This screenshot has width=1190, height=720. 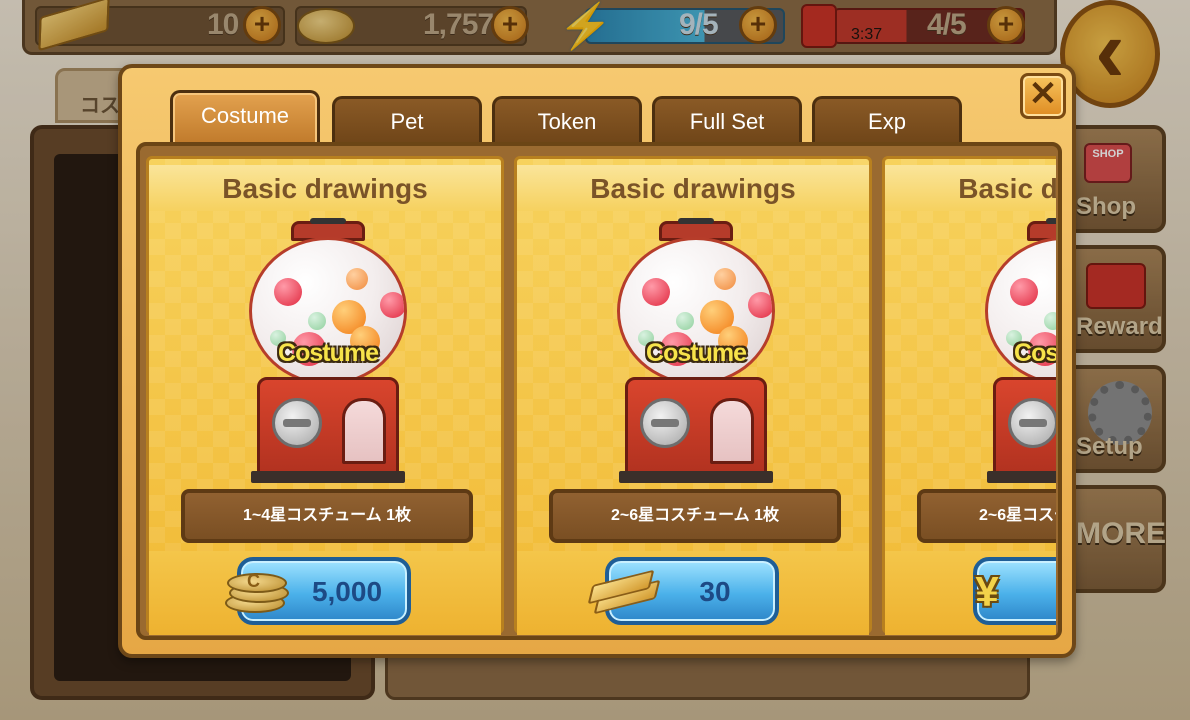 I want to click on tab-label: Pet, so click(x=407, y=121).